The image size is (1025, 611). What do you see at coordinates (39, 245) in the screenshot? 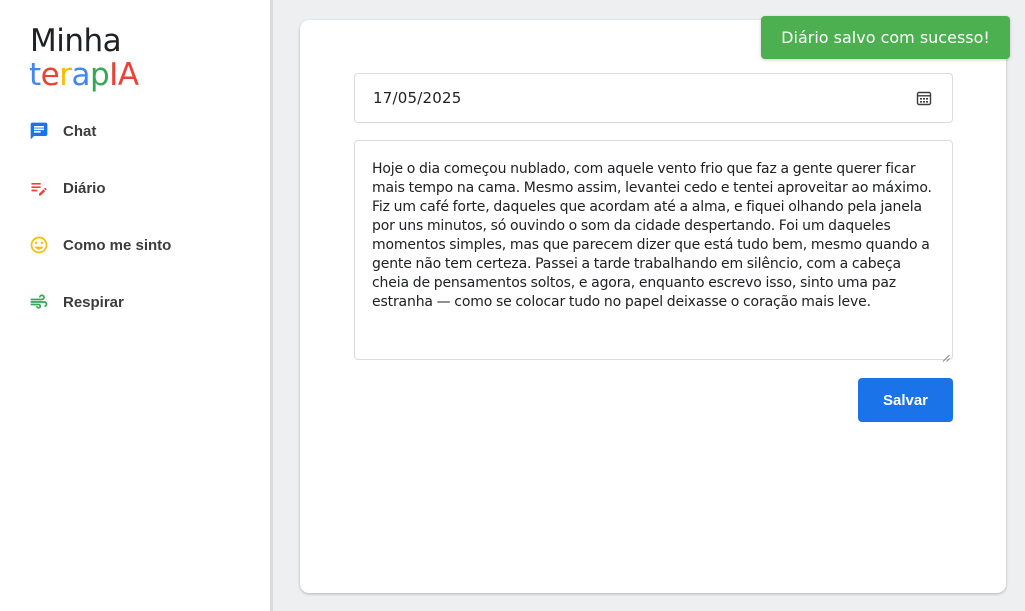
I see `smiley-icon` at bounding box center [39, 245].